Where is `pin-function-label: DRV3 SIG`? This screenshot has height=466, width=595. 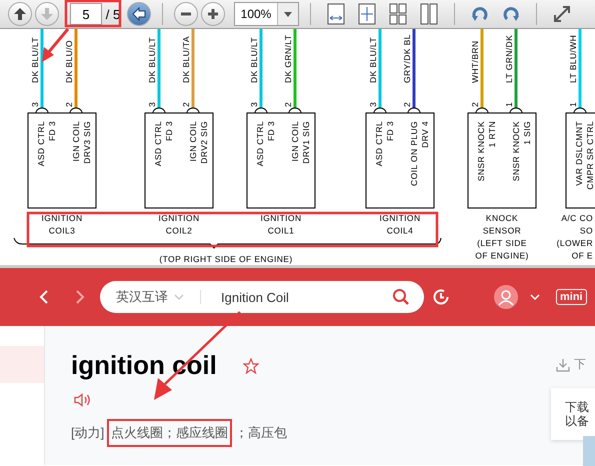 pin-function-label: DRV3 SIG is located at coordinates (87, 142).